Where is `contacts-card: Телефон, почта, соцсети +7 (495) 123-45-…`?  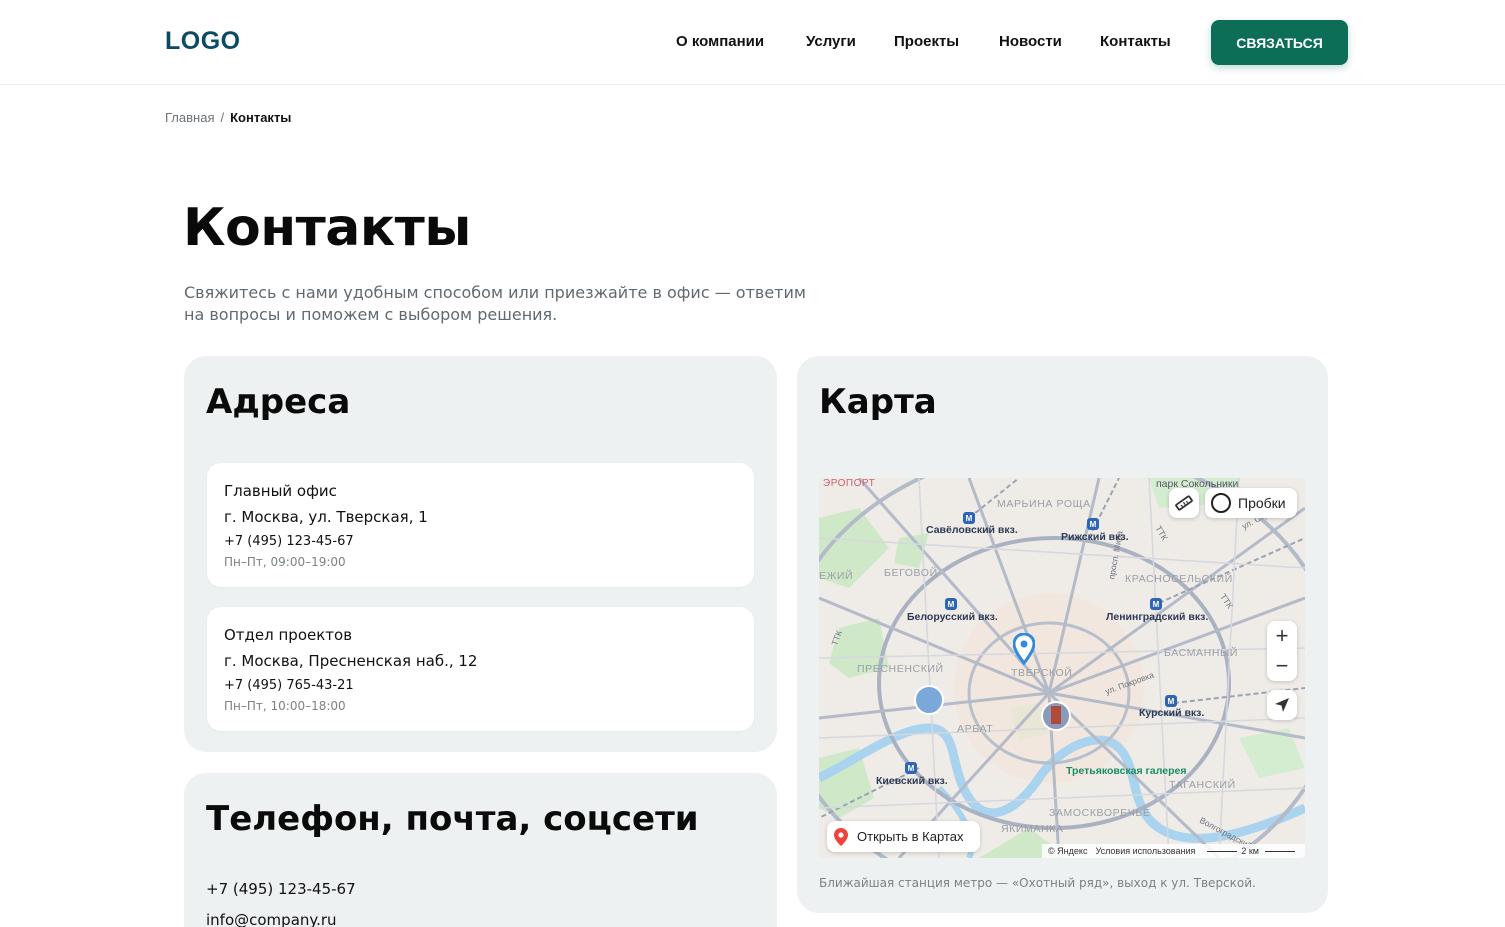
contacts-card: Телефон, почта, соцсети +7 (495) 123-45-… is located at coordinates (480, 850).